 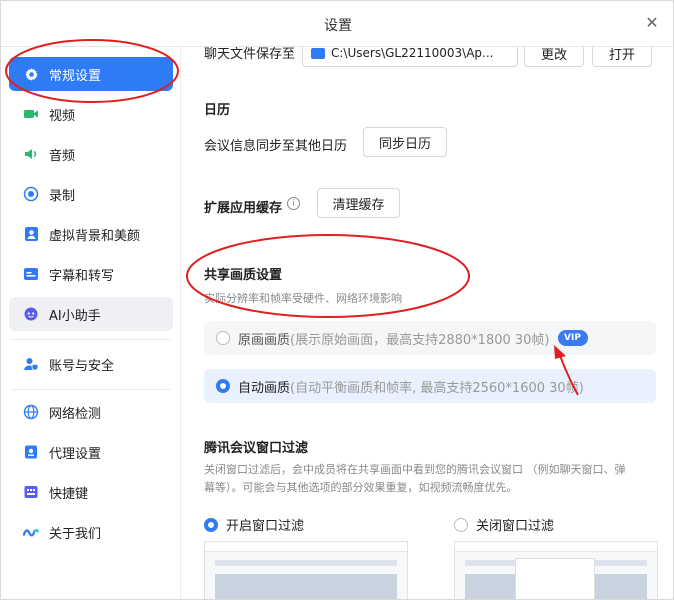 I want to click on disable-window-filter-option: 关闭窗口过滤, so click(x=504, y=524).